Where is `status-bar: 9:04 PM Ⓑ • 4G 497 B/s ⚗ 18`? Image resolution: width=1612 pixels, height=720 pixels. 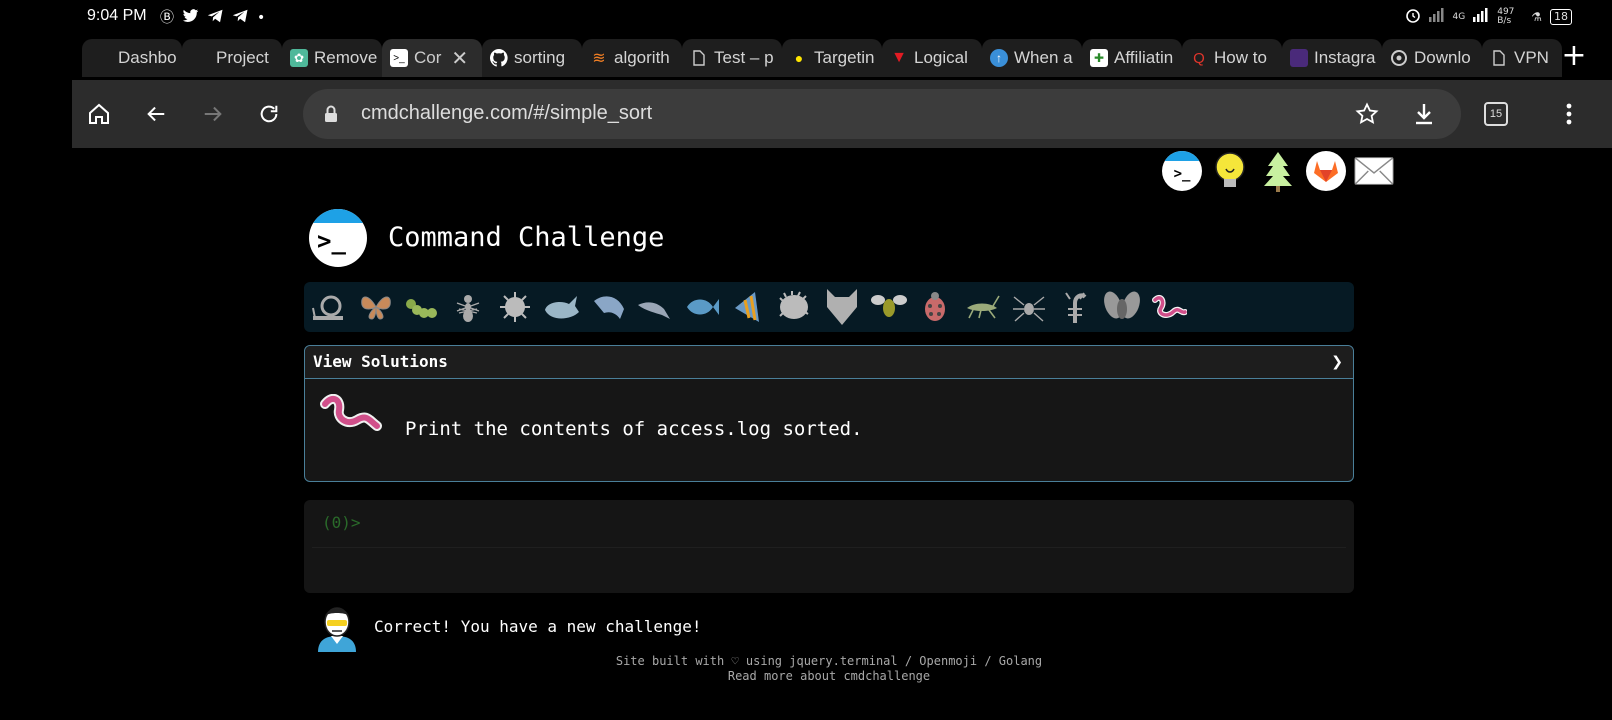 status-bar: 9:04 PM Ⓑ • 4G 497 B/s ⚗ 18 is located at coordinates (806, 18).